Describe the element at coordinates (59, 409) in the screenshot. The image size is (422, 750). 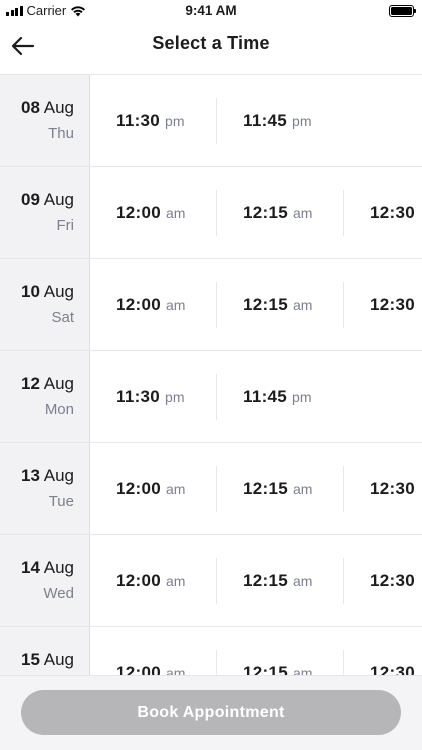
I see `weekday-label: Mon` at that location.